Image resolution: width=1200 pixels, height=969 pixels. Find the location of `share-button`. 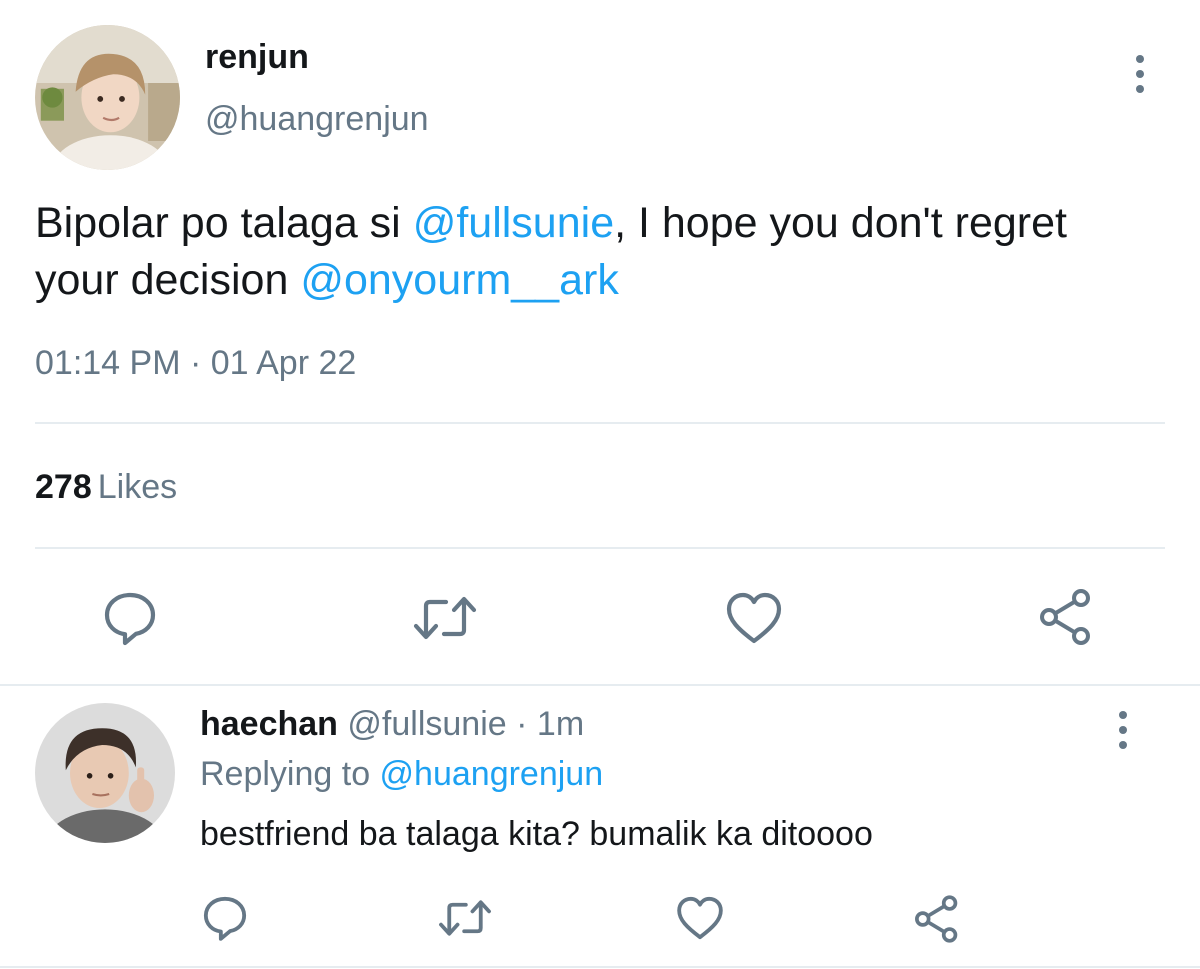

share-button is located at coordinates (1066, 617).